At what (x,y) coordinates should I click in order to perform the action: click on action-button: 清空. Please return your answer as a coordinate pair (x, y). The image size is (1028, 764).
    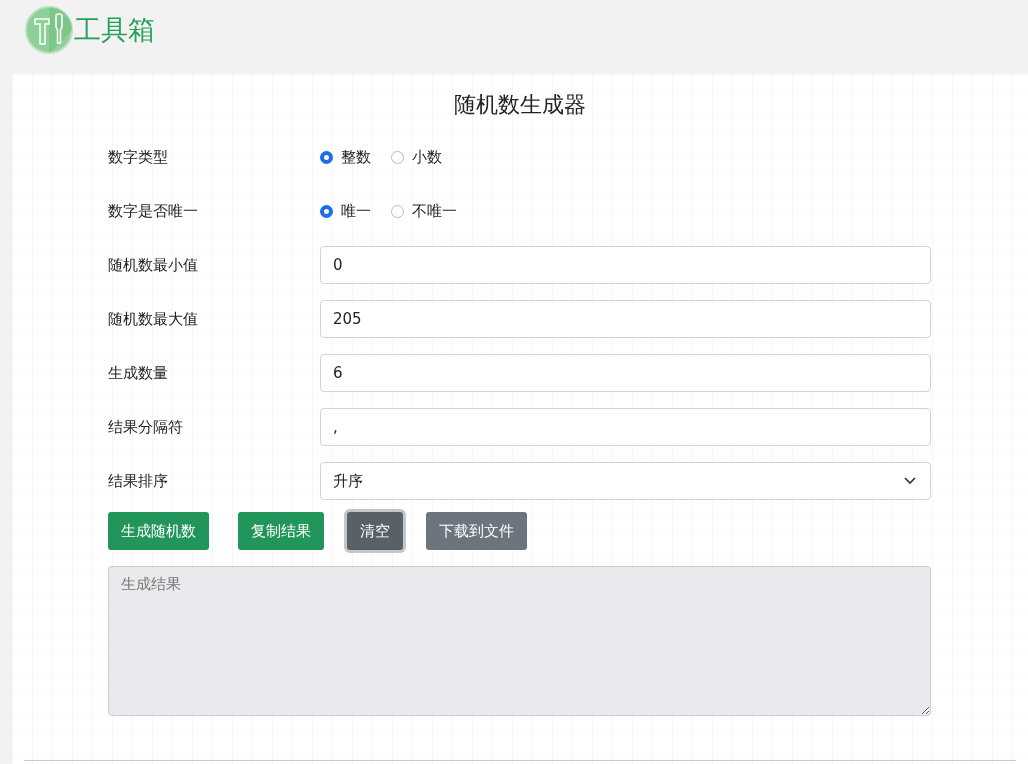
    Looking at the image, I should click on (375, 531).